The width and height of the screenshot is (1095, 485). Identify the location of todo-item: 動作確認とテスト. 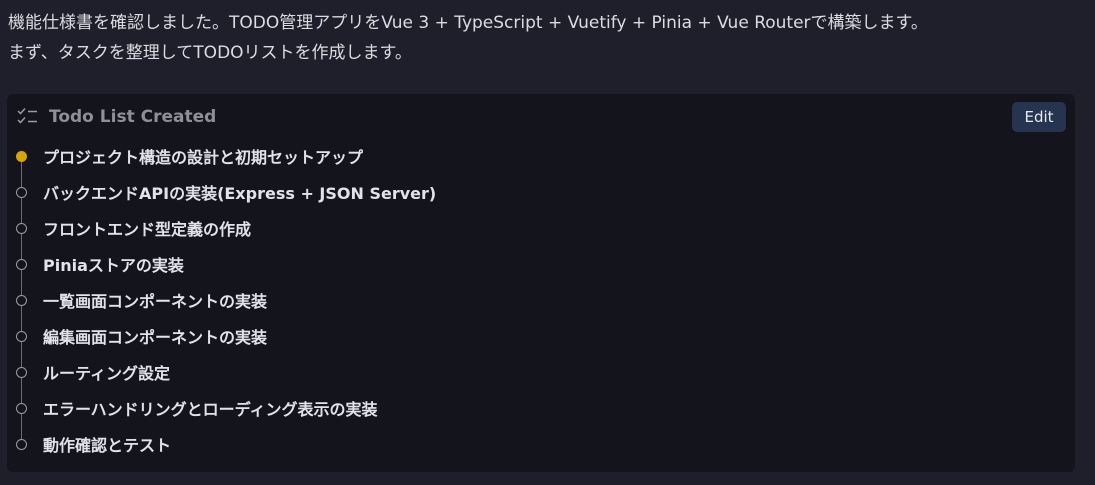
(541, 444).